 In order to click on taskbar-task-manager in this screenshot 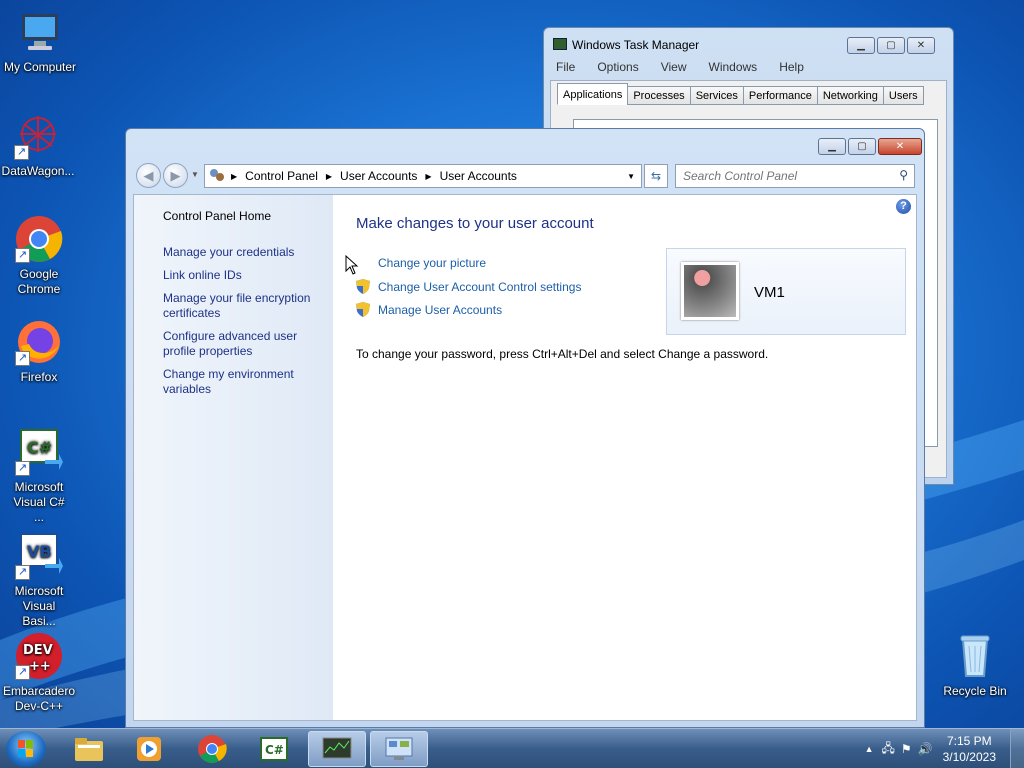, I will do `click(337, 749)`.